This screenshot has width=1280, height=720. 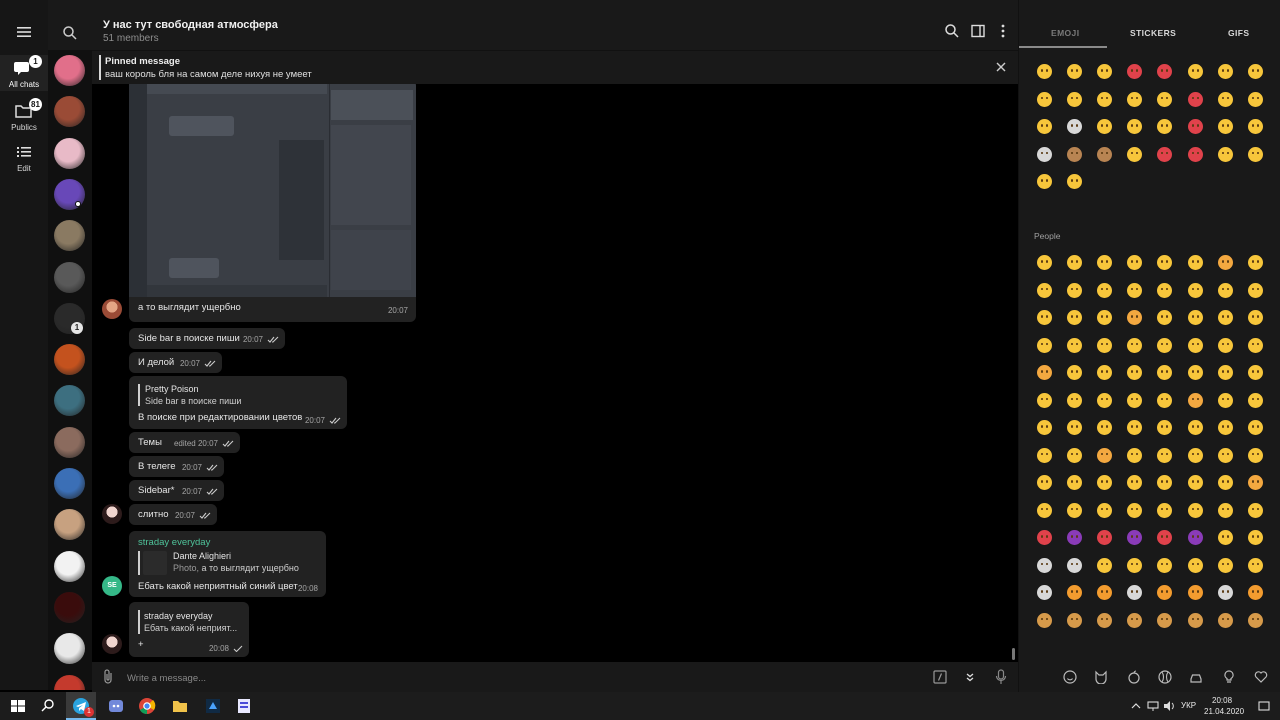 I want to click on food-category-icon, so click(x=1134, y=677).